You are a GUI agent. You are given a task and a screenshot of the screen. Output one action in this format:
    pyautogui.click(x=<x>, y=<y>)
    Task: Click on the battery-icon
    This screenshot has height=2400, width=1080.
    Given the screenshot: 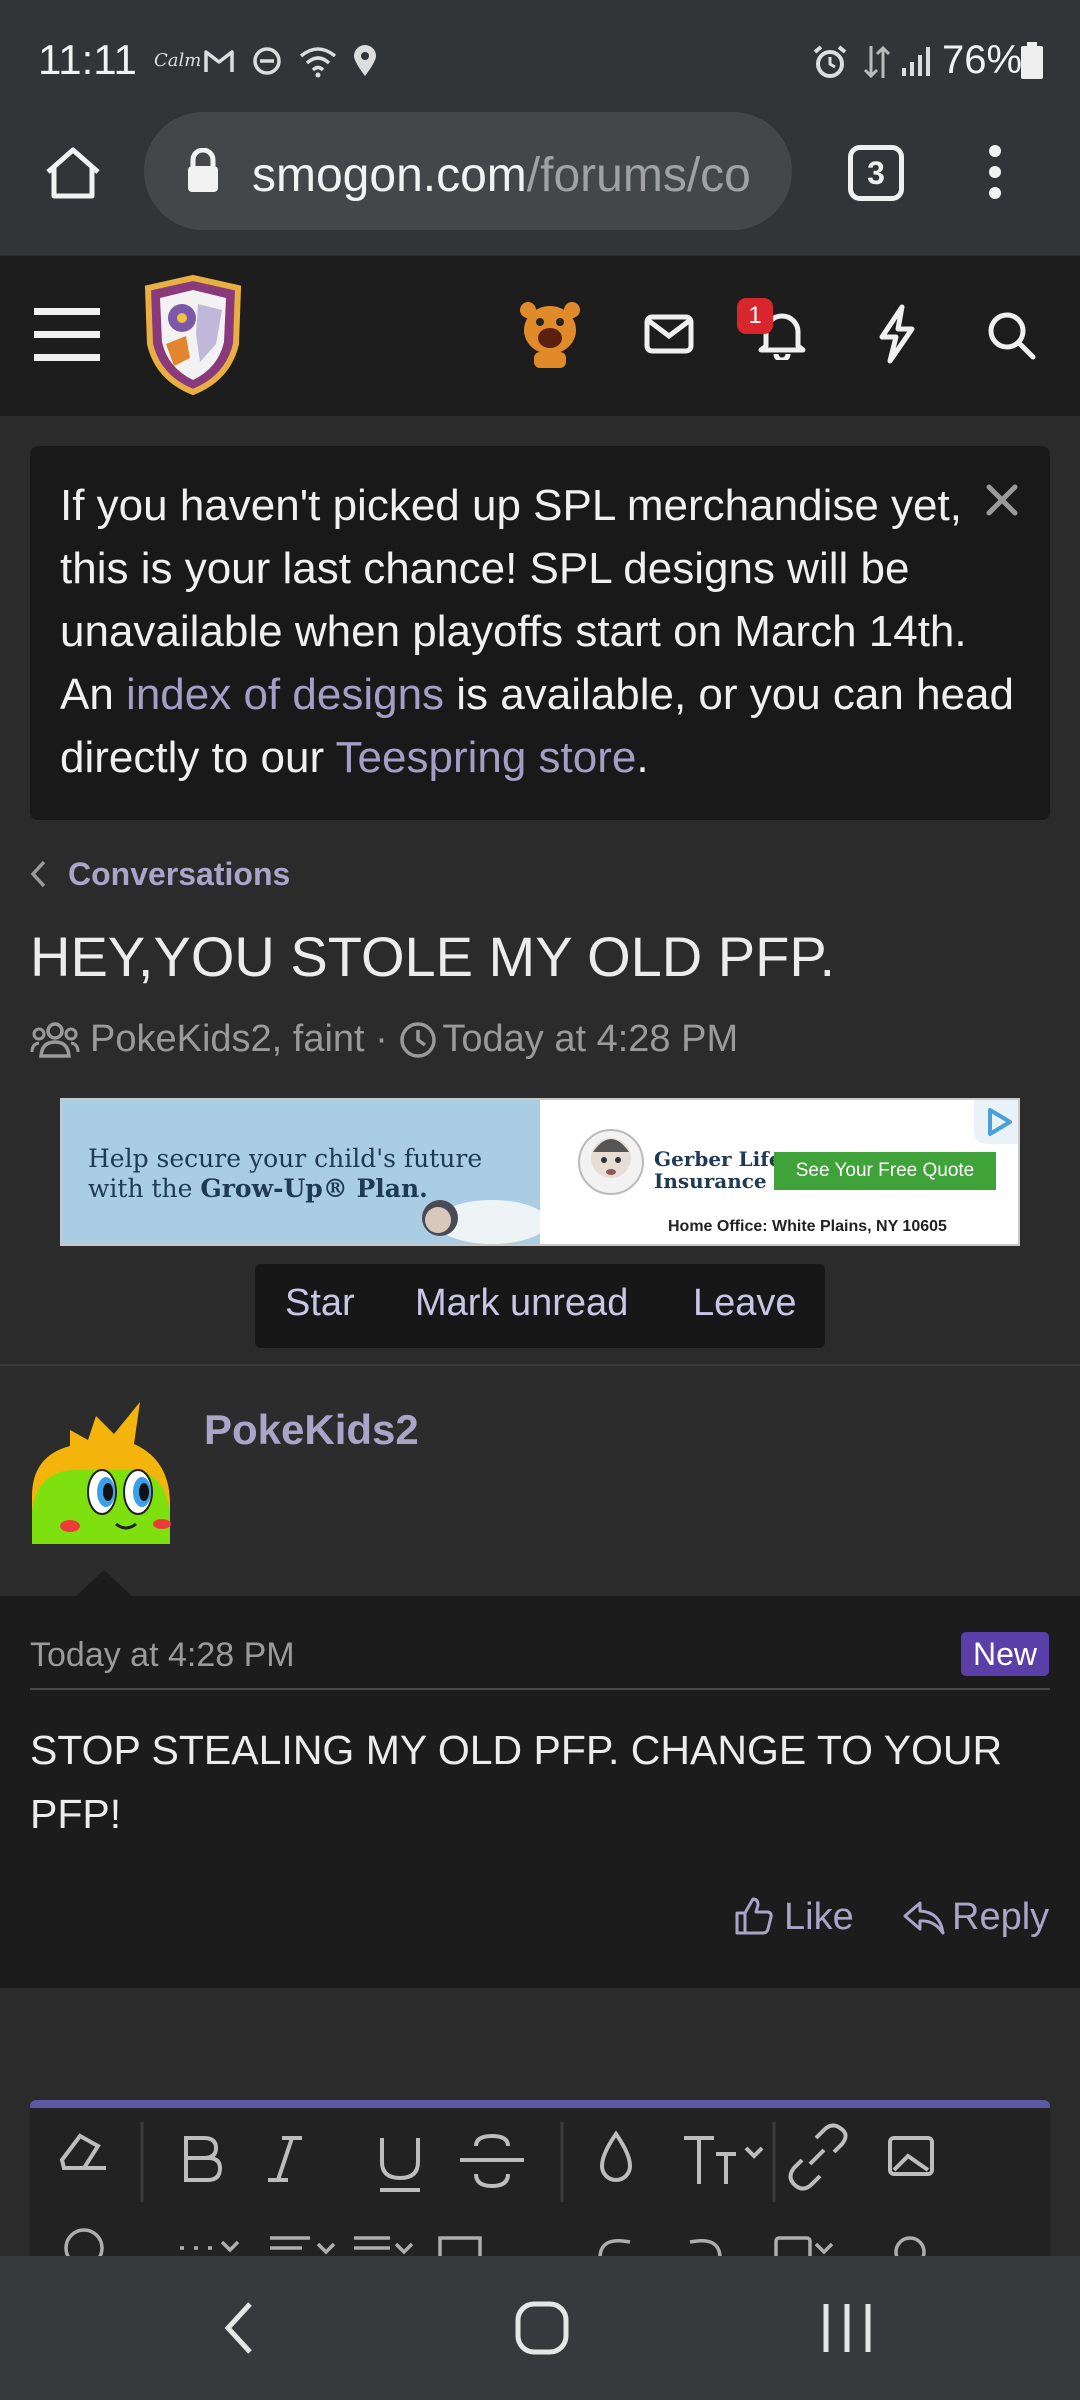 What is the action you would take?
    pyautogui.click(x=1032, y=60)
    